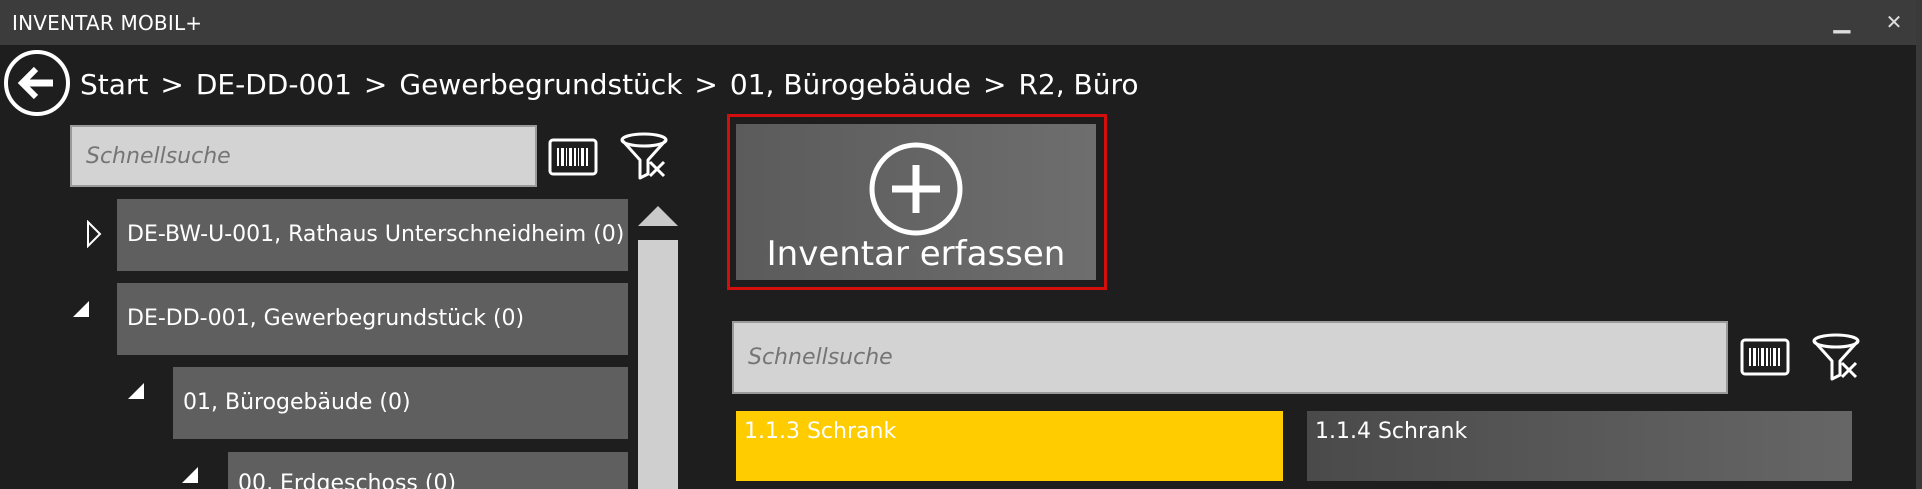  Describe the element at coordinates (1579, 446) in the screenshot. I see `inventory-item-tile: 1.1.4 Schrank` at that location.